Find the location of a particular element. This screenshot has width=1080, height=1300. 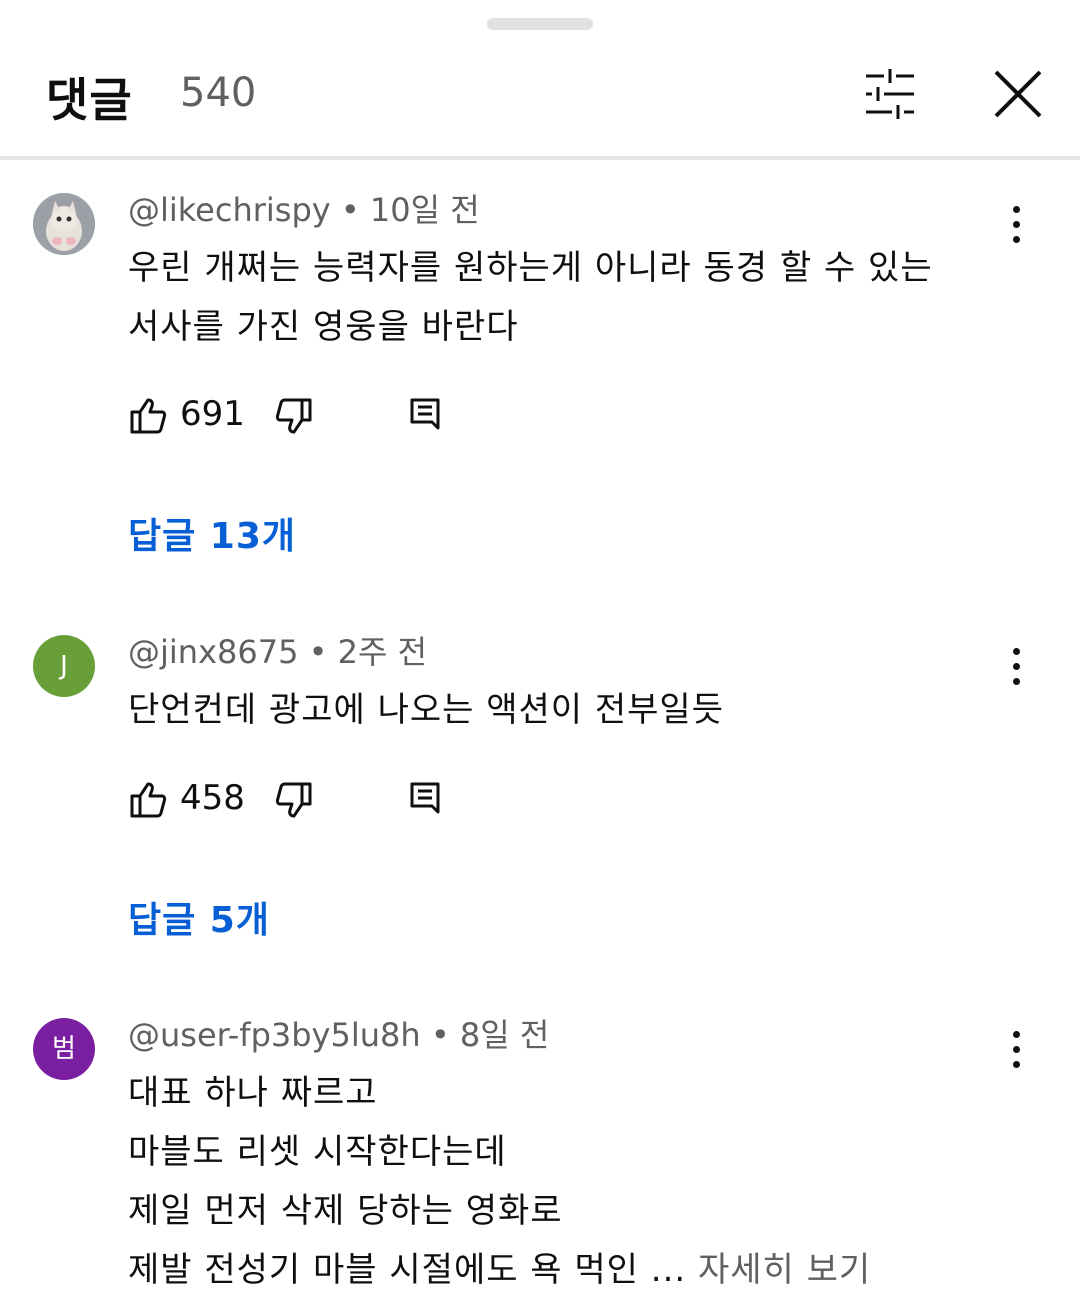

comment-line: 단언컨데 광고에 나오는 액션이 전부일듯 is located at coordinates (426, 710).